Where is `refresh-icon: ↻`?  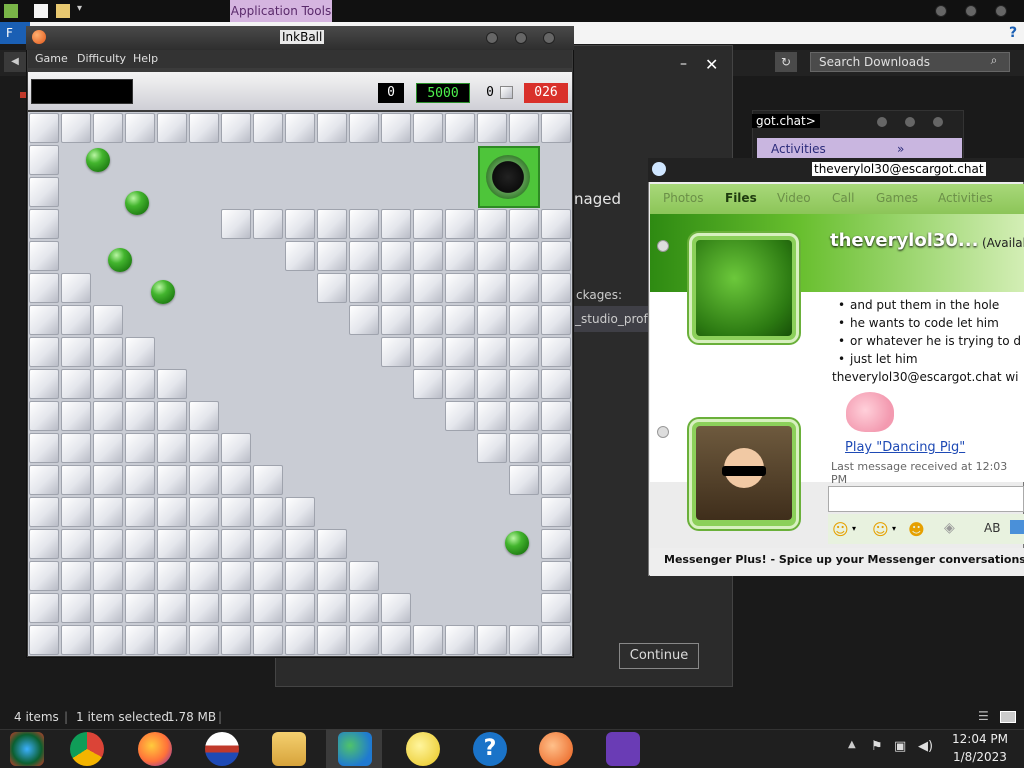 refresh-icon: ↻ is located at coordinates (786, 62).